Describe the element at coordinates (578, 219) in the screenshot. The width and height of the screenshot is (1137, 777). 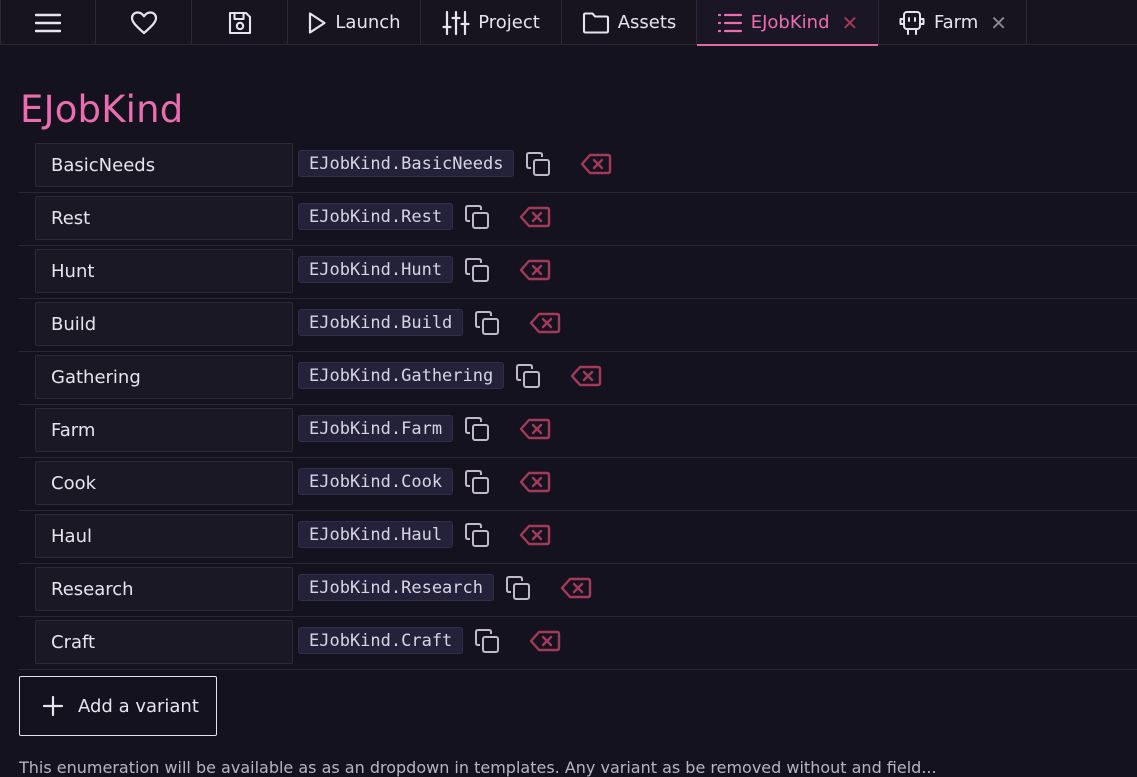
I see `variant-row: Rest EJobKind.Rest` at that location.